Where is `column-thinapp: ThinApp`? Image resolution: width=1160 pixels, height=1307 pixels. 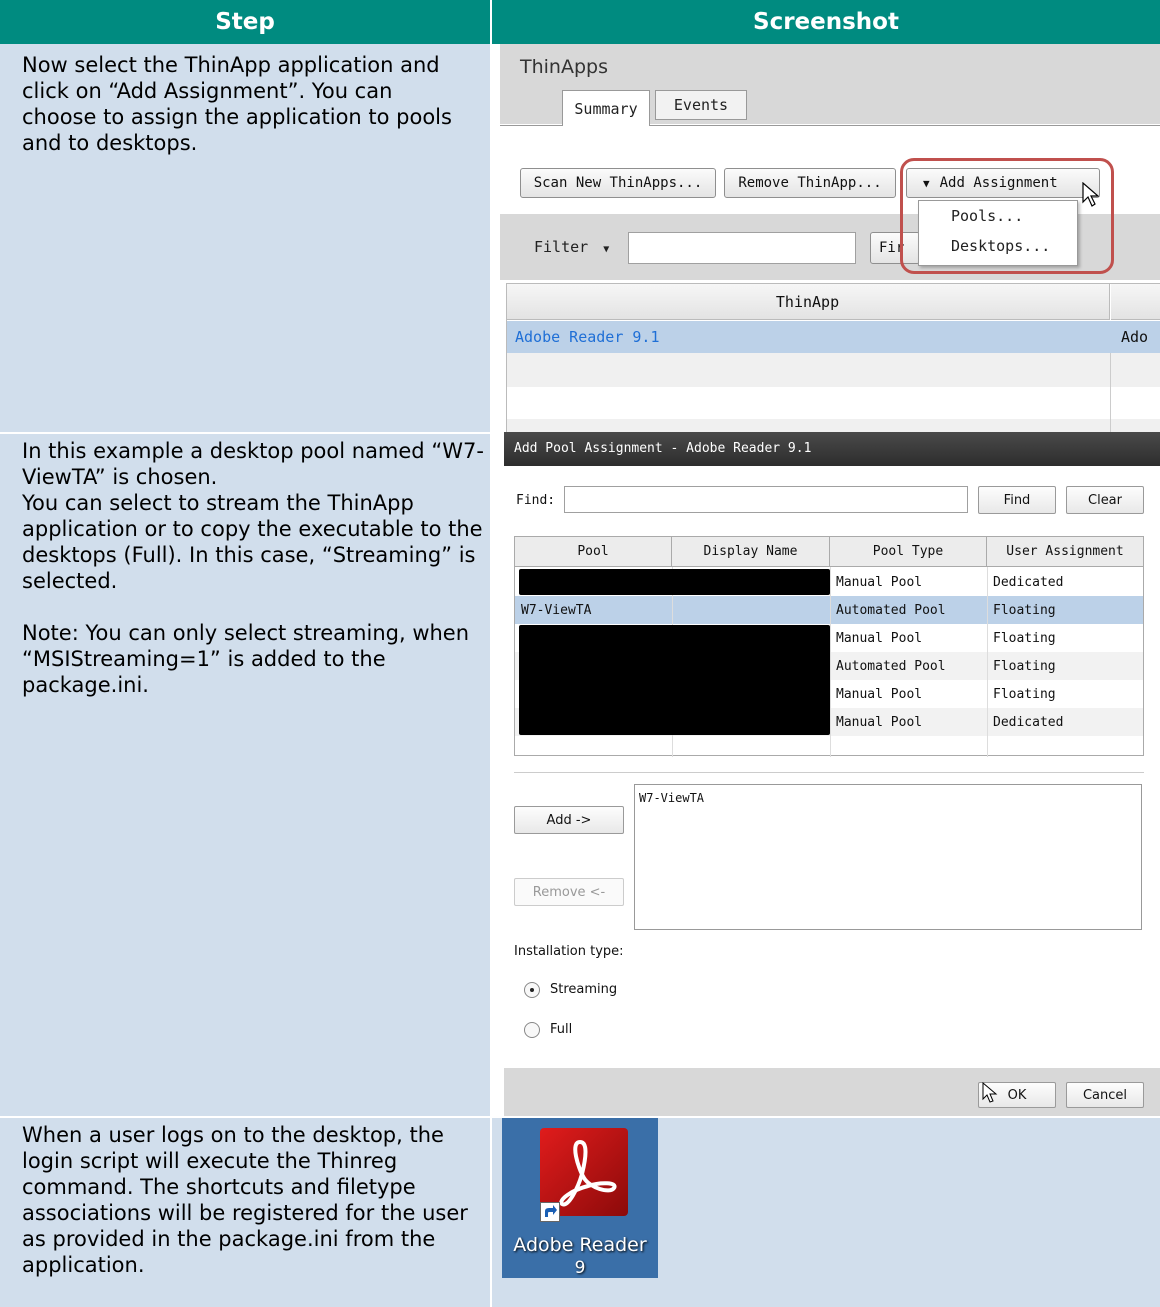
column-thinapp: ThinApp is located at coordinates (808, 302).